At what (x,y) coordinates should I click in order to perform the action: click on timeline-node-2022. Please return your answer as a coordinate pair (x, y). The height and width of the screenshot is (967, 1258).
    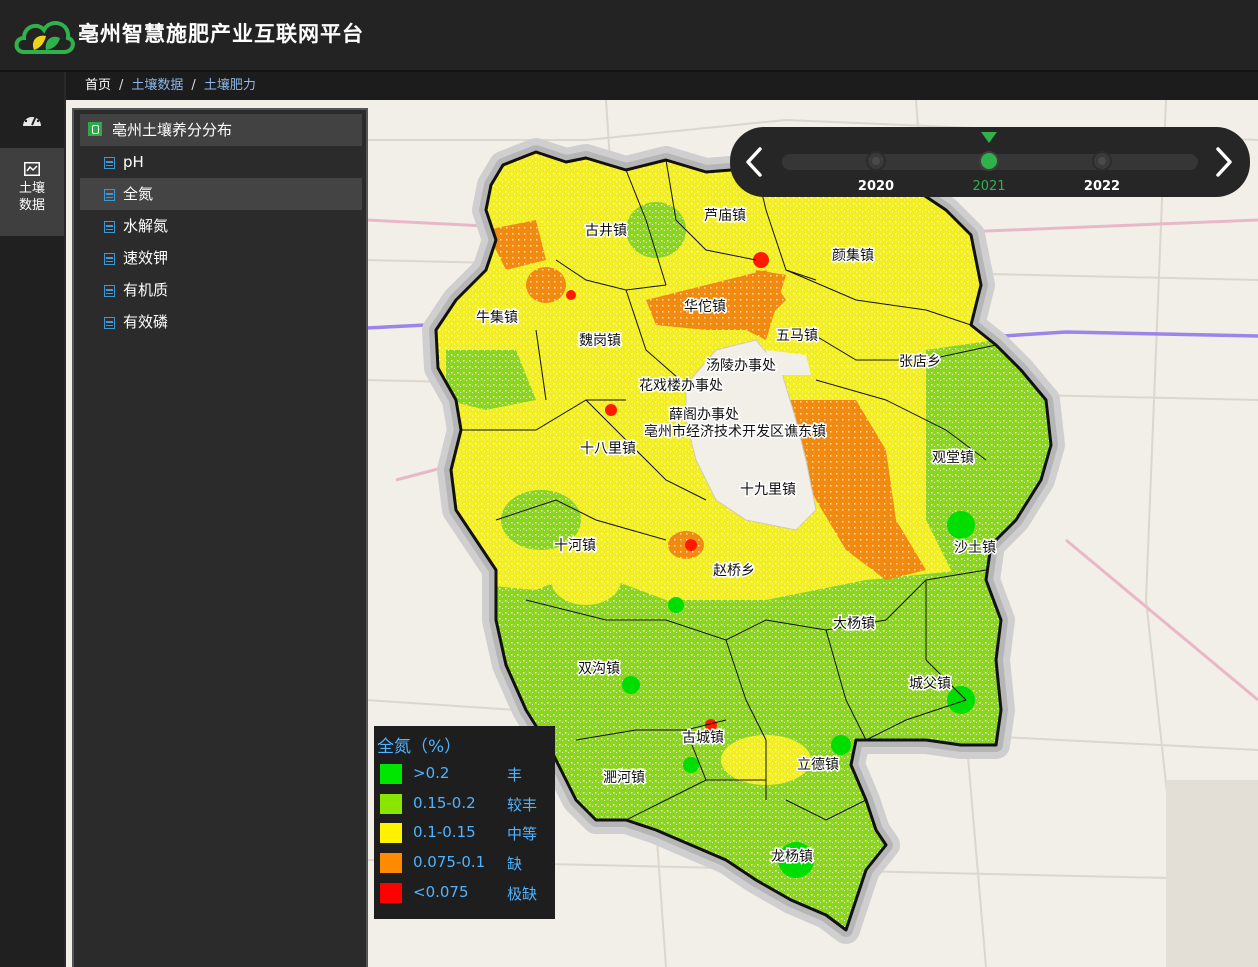
    Looking at the image, I should click on (1102, 161).